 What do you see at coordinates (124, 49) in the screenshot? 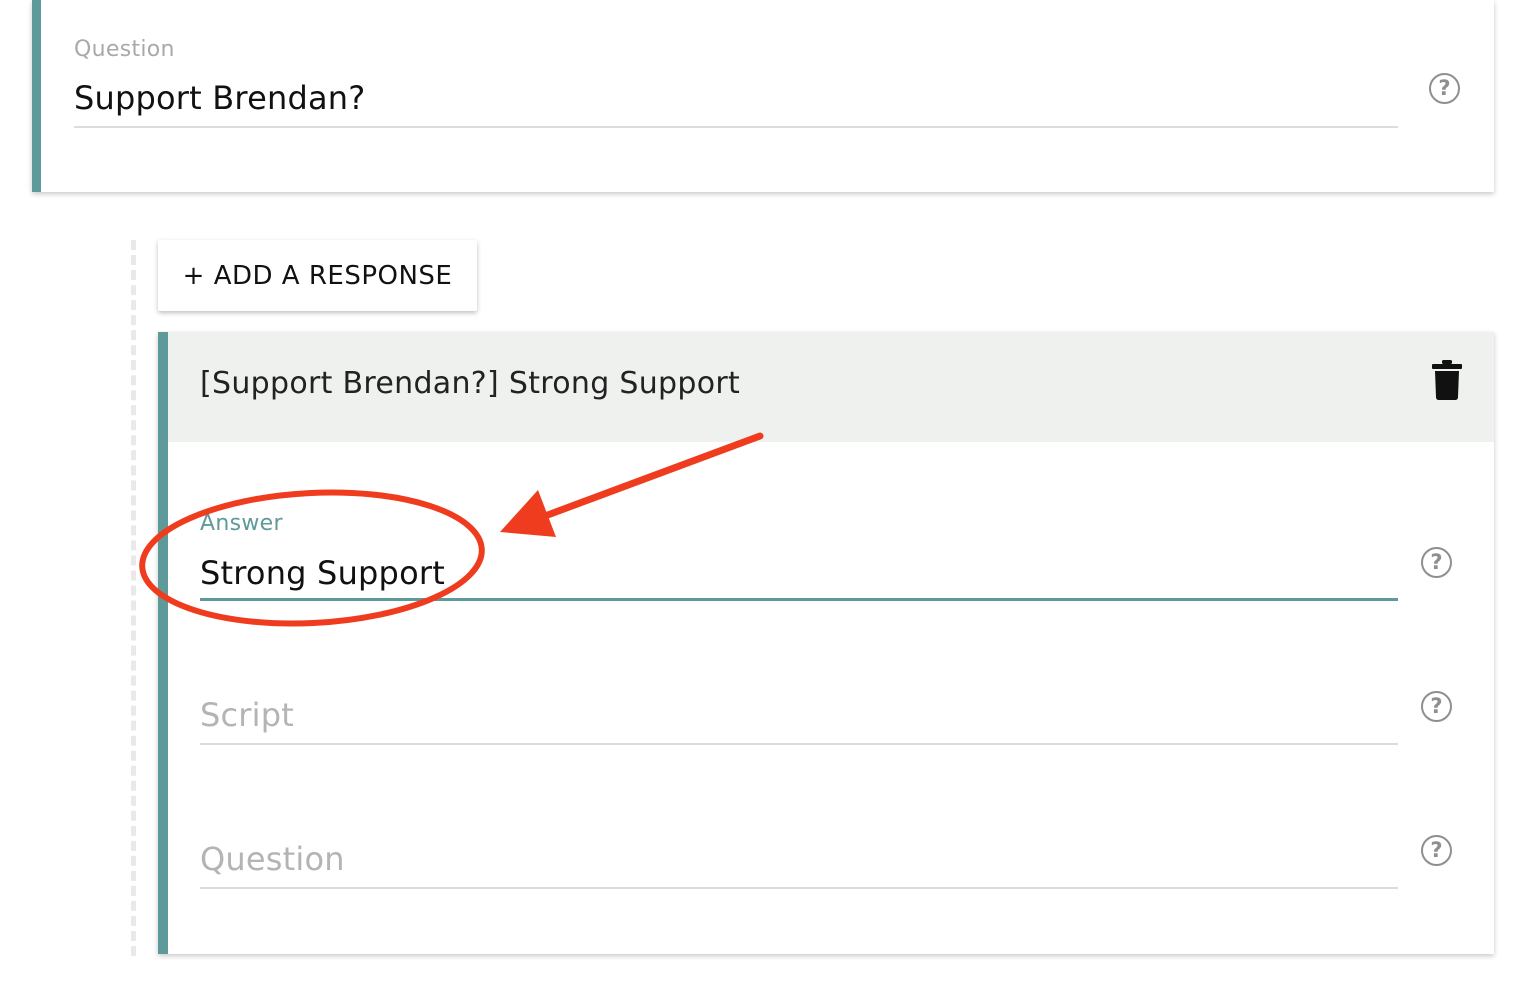
I see `question-label: Question` at bounding box center [124, 49].